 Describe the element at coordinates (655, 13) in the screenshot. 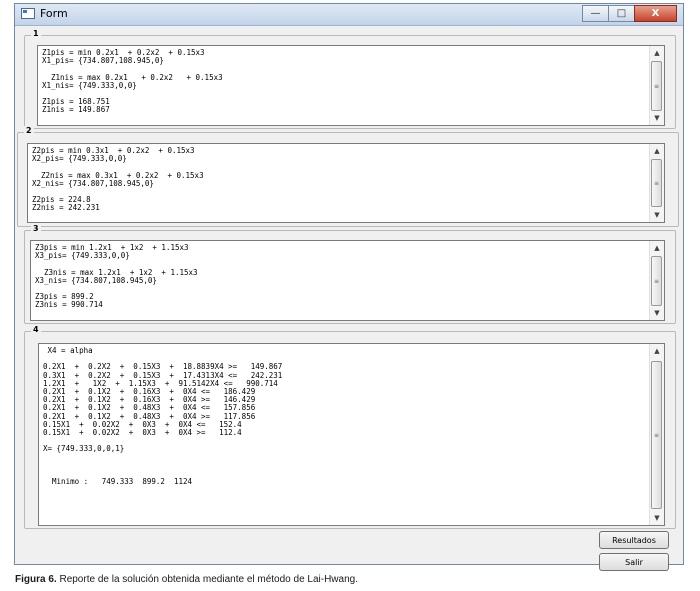

I see `close-button: X` at that location.